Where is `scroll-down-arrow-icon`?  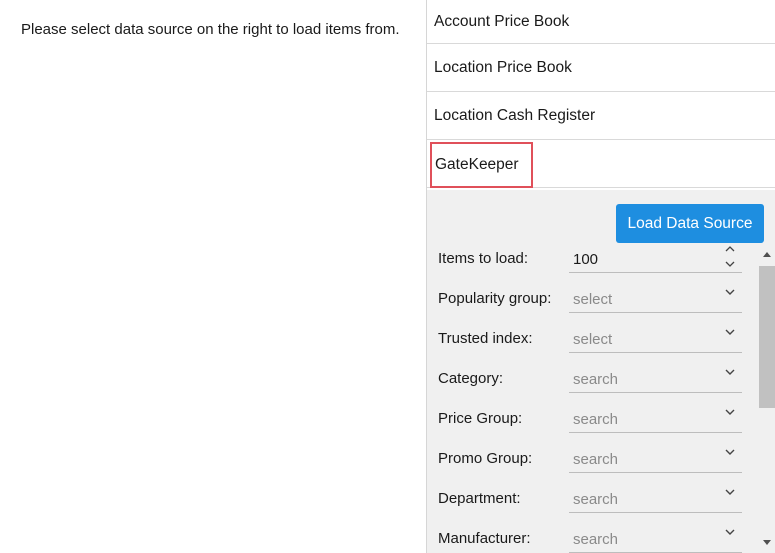
scroll-down-arrow-icon is located at coordinates (767, 542).